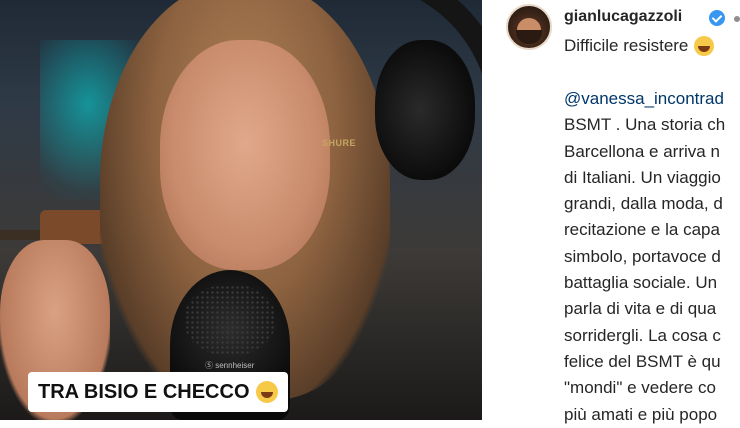  I want to click on post-caption: Difficile resistere, so click(639, 46).